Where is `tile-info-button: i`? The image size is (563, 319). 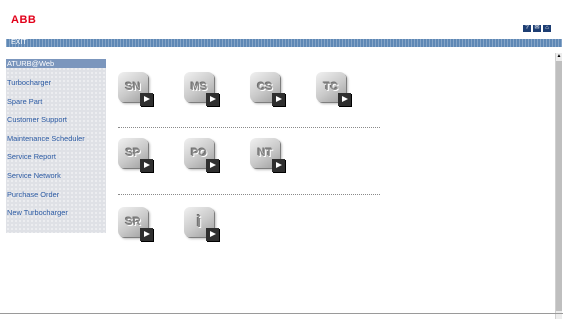 tile-info-button: i is located at coordinates (202, 225).